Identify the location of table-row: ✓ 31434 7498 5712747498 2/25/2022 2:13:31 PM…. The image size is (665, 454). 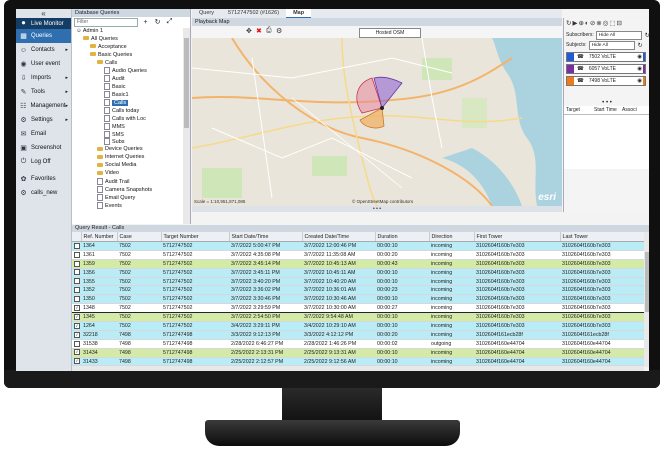
(358, 353).